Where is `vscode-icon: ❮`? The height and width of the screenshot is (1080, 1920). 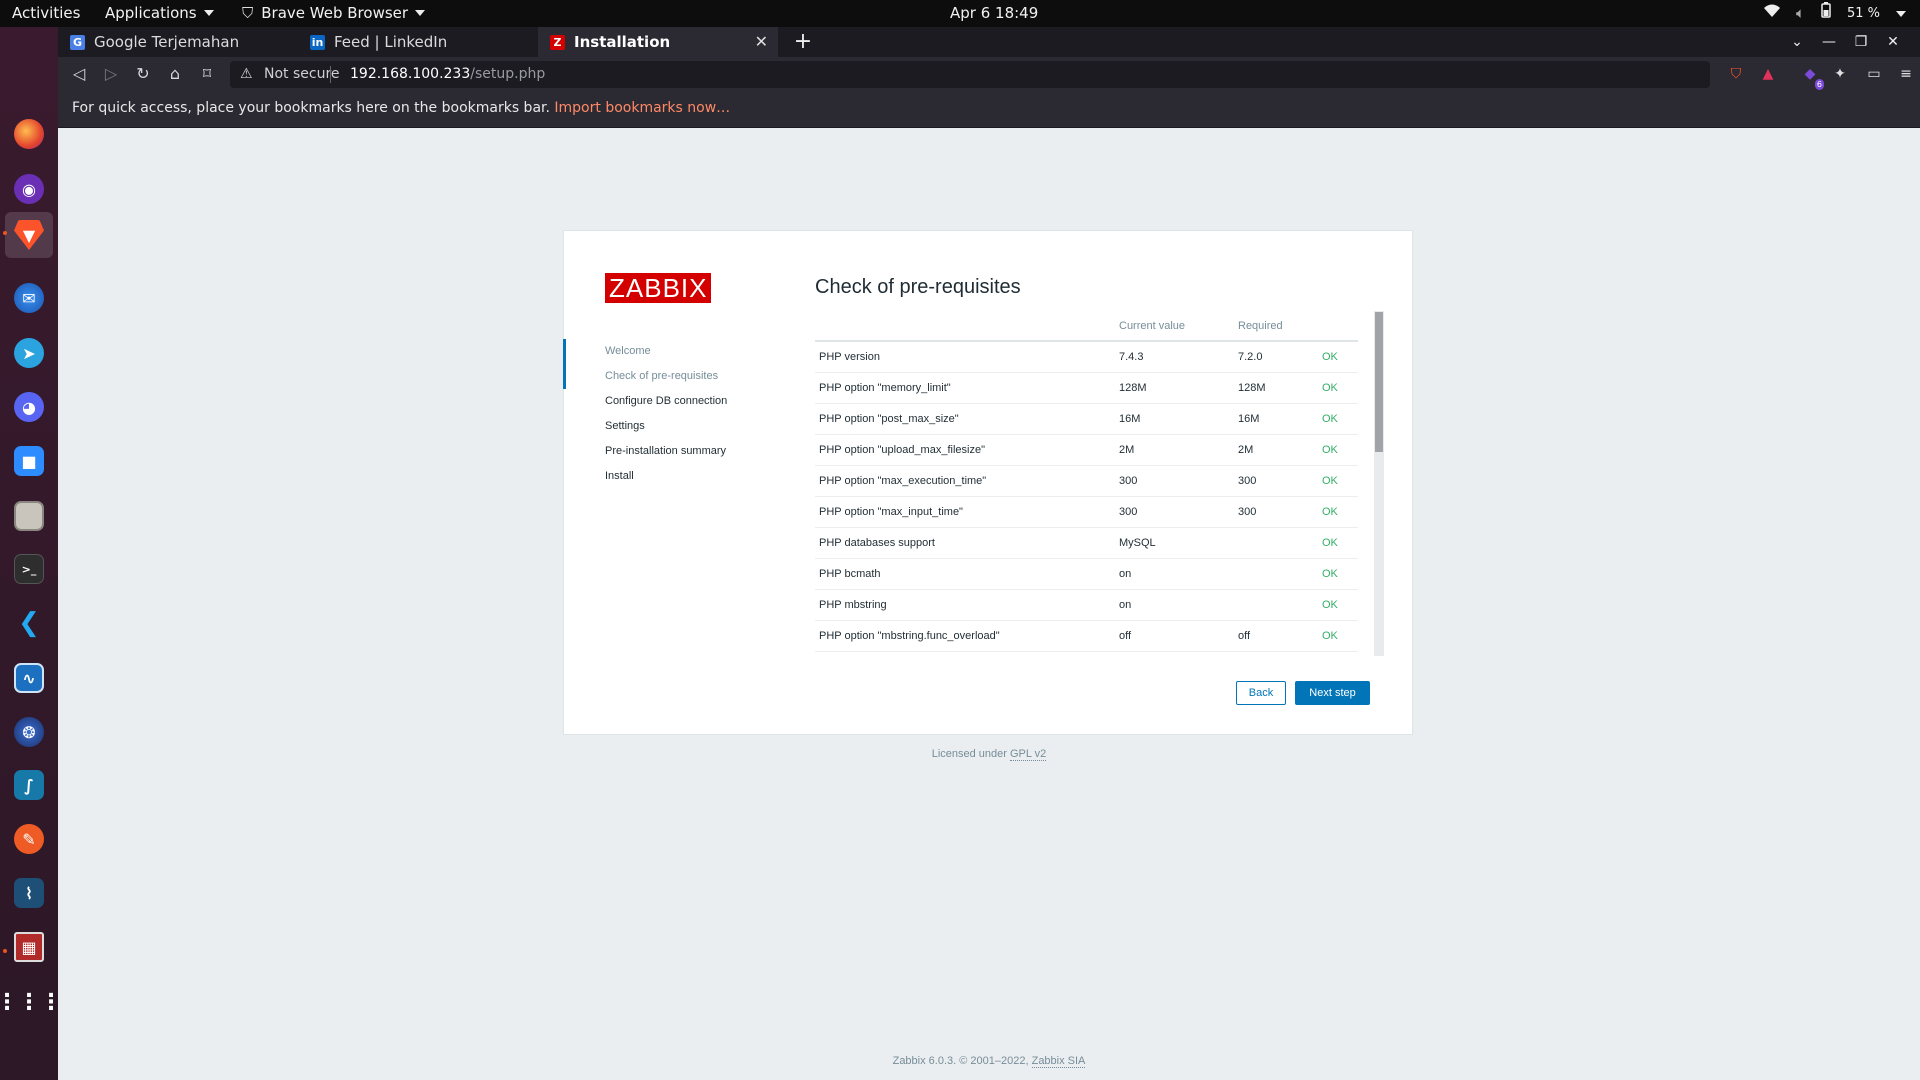
vscode-icon: ❮ is located at coordinates (29, 623).